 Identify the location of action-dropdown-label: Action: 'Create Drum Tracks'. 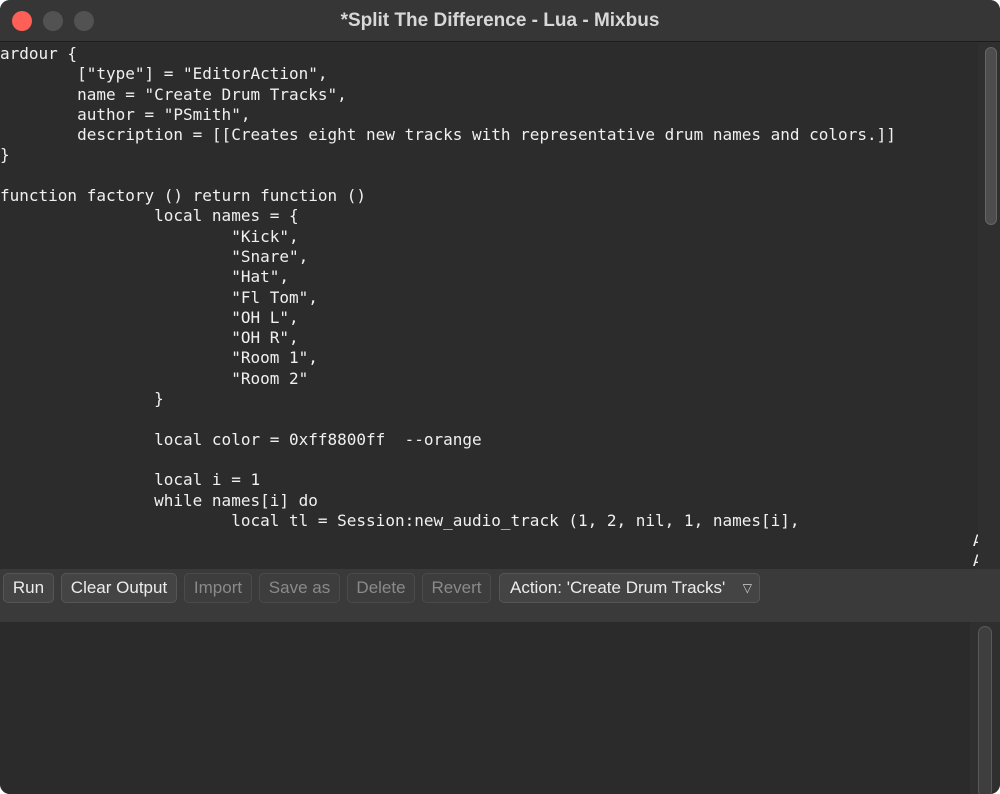
(618, 587).